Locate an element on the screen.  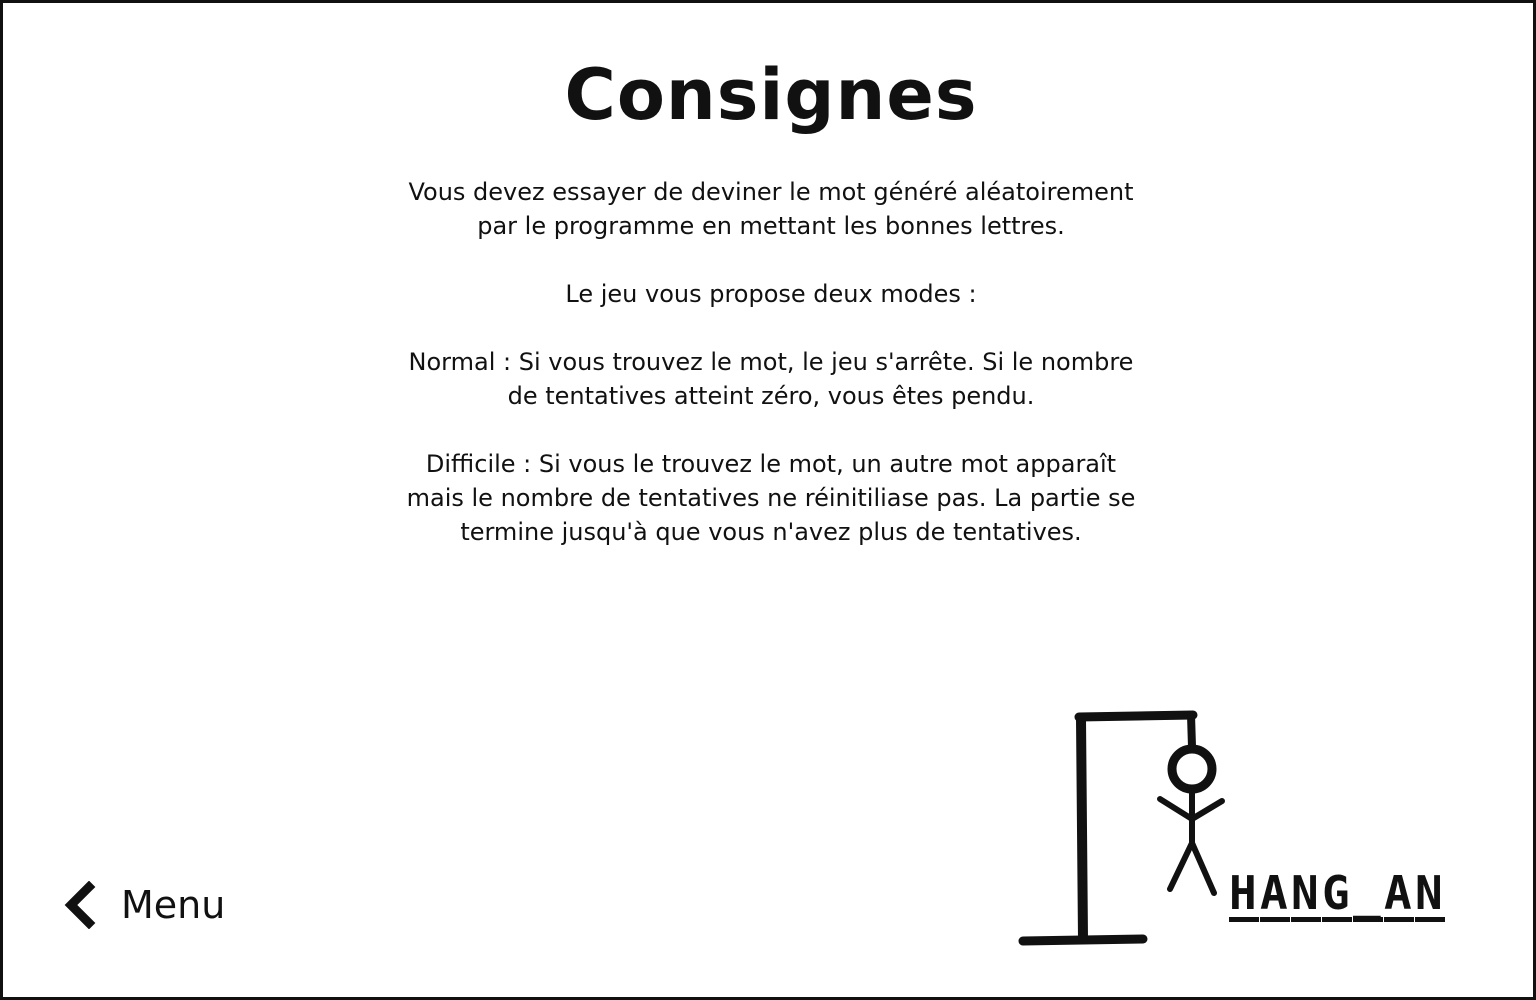
wordmark-letter: _ is located at coordinates (1369, 894).